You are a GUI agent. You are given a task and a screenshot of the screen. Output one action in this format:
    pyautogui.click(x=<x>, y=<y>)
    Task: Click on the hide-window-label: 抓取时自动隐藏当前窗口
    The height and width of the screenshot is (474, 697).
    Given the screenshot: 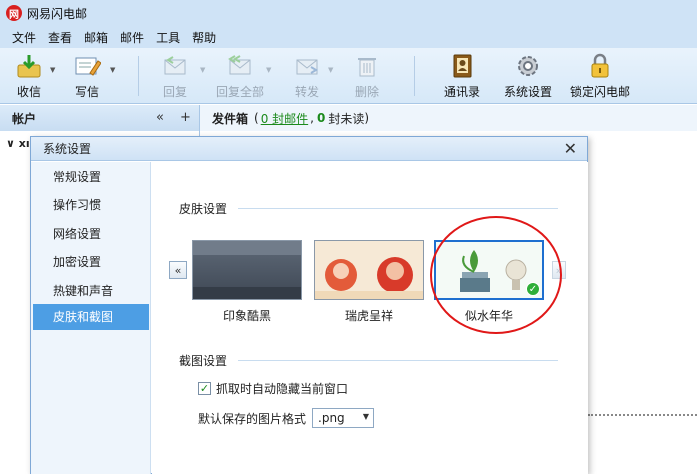 What is the action you would take?
    pyautogui.click(x=282, y=389)
    